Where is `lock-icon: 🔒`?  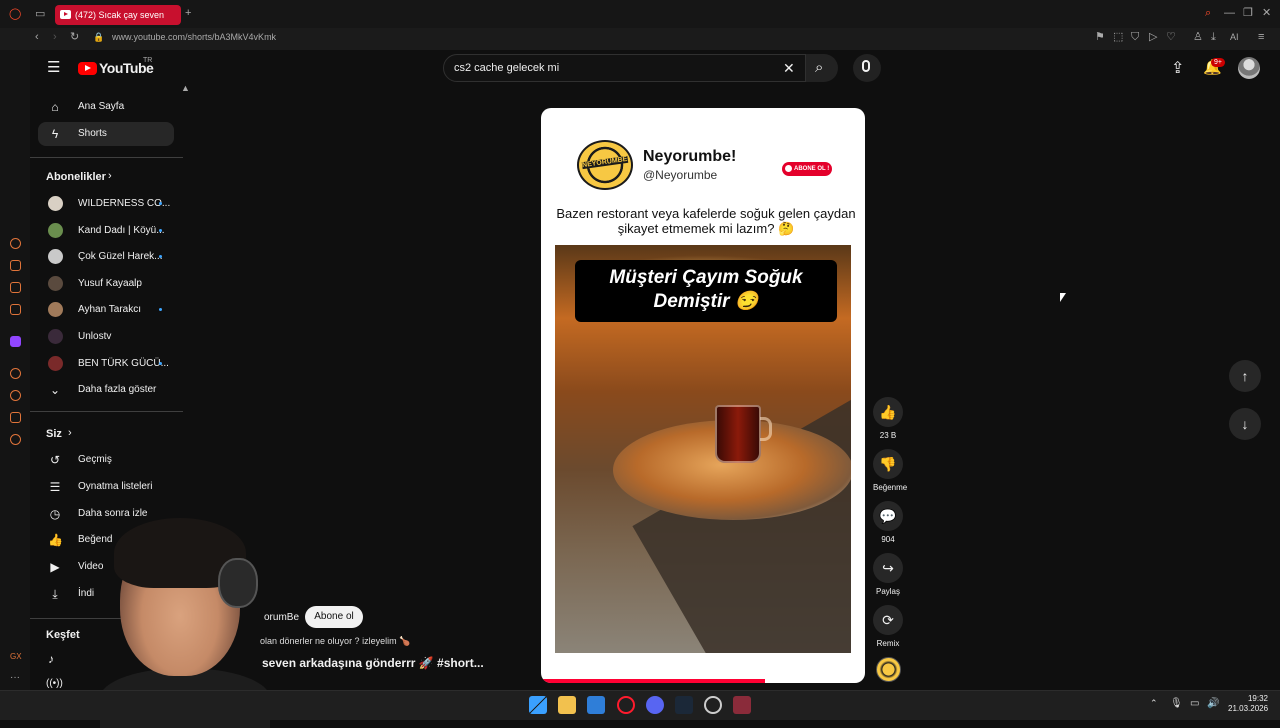 lock-icon: 🔒 is located at coordinates (99, 37).